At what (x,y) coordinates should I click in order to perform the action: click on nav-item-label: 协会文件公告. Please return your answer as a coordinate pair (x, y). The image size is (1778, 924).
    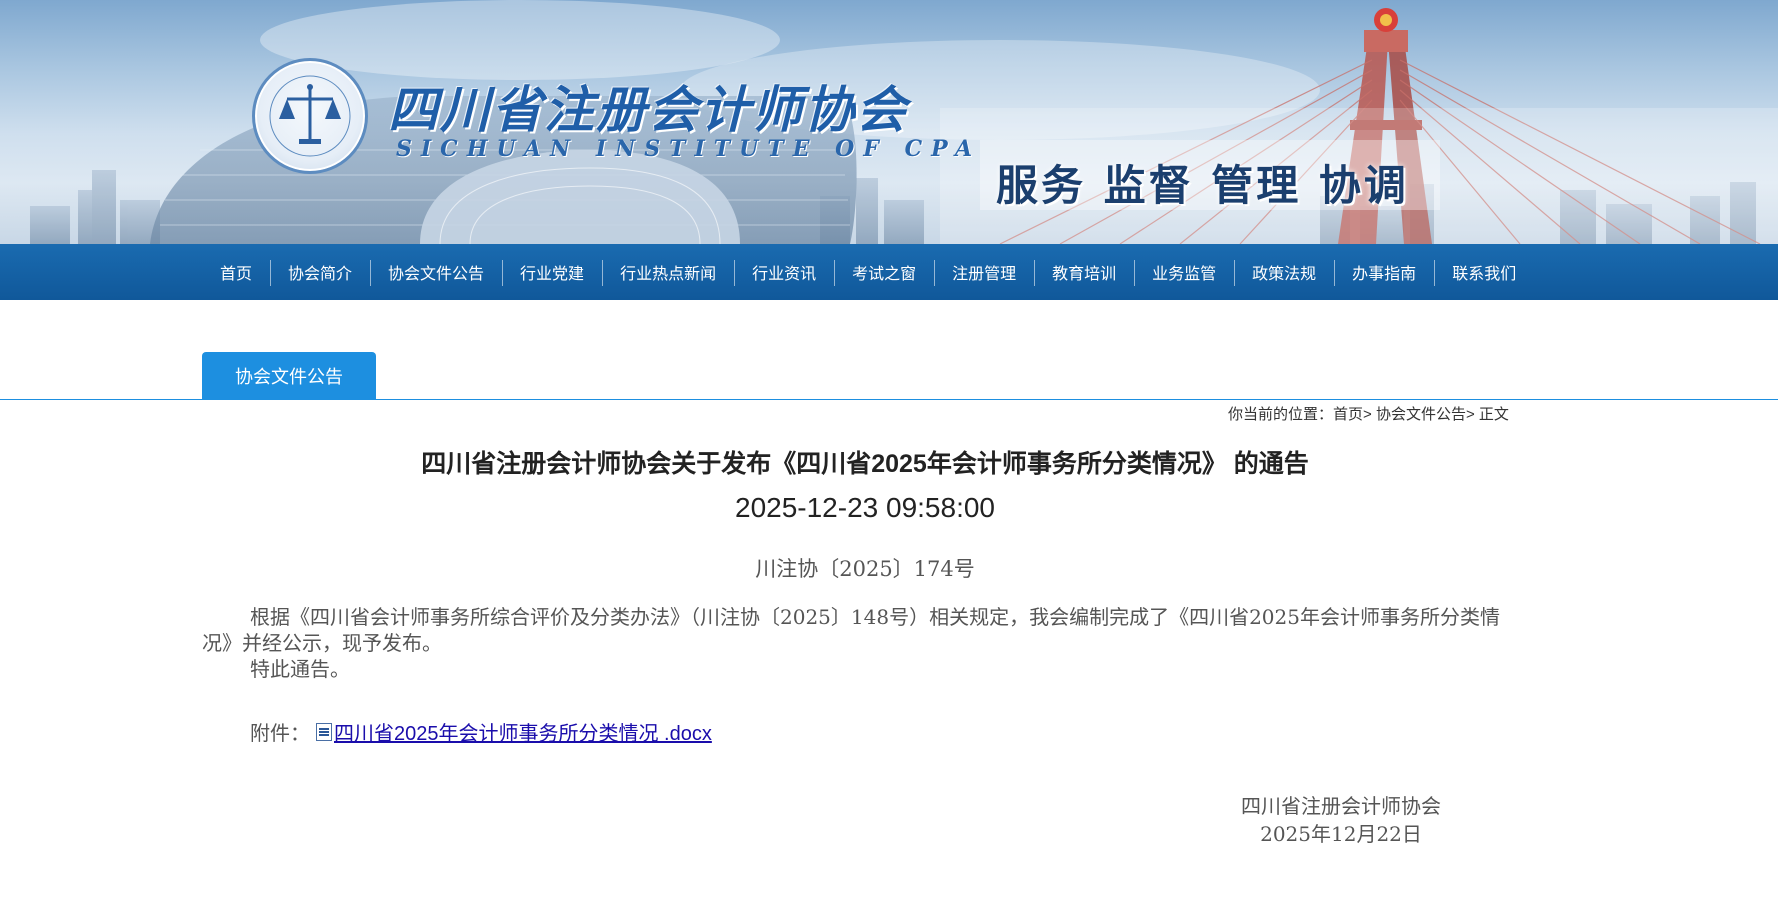
    Looking at the image, I should click on (436, 274).